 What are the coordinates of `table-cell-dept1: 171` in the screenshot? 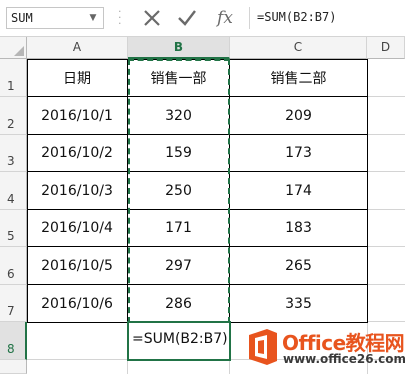 It's located at (179, 228).